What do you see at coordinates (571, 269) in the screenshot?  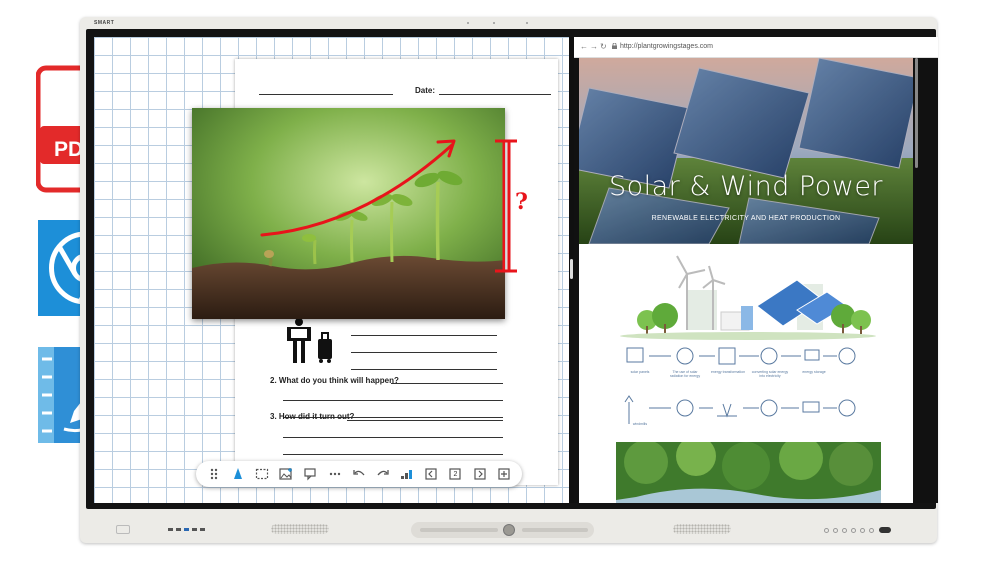 I see `split-handle` at bounding box center [571, 269].